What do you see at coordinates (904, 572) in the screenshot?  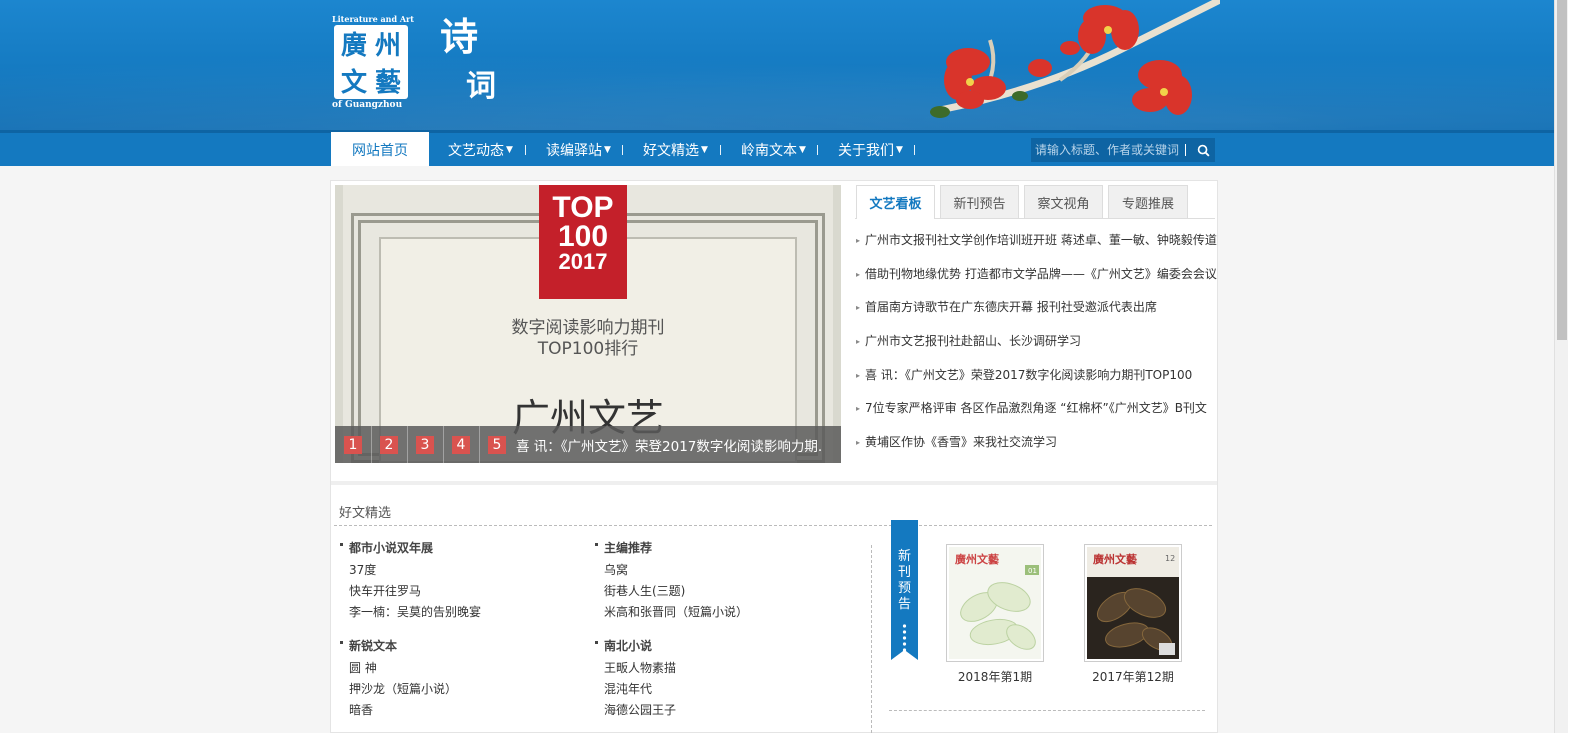 I see `ribbon-label-char: 刊` at bounding box center [904, 572].